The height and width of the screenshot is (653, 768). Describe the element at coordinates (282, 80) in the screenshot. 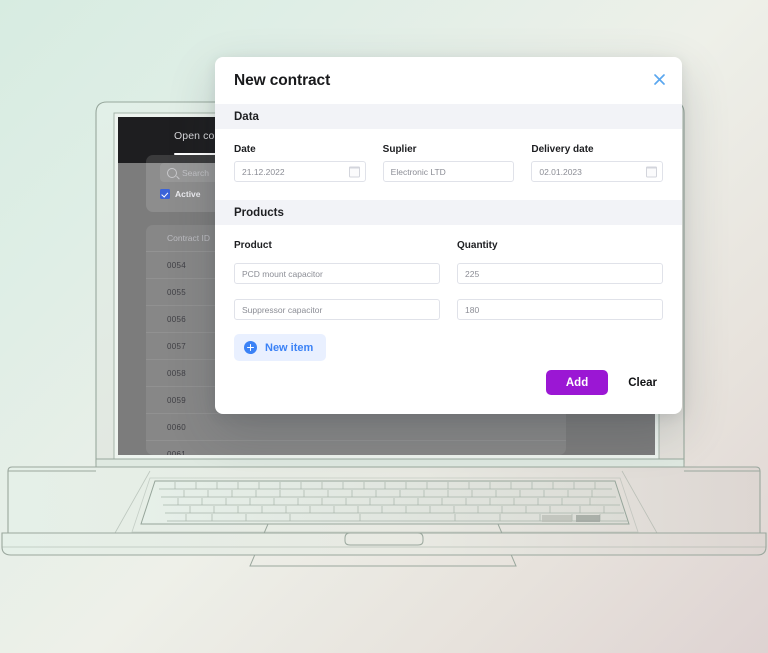

I see `page-title: New contract` at that location.